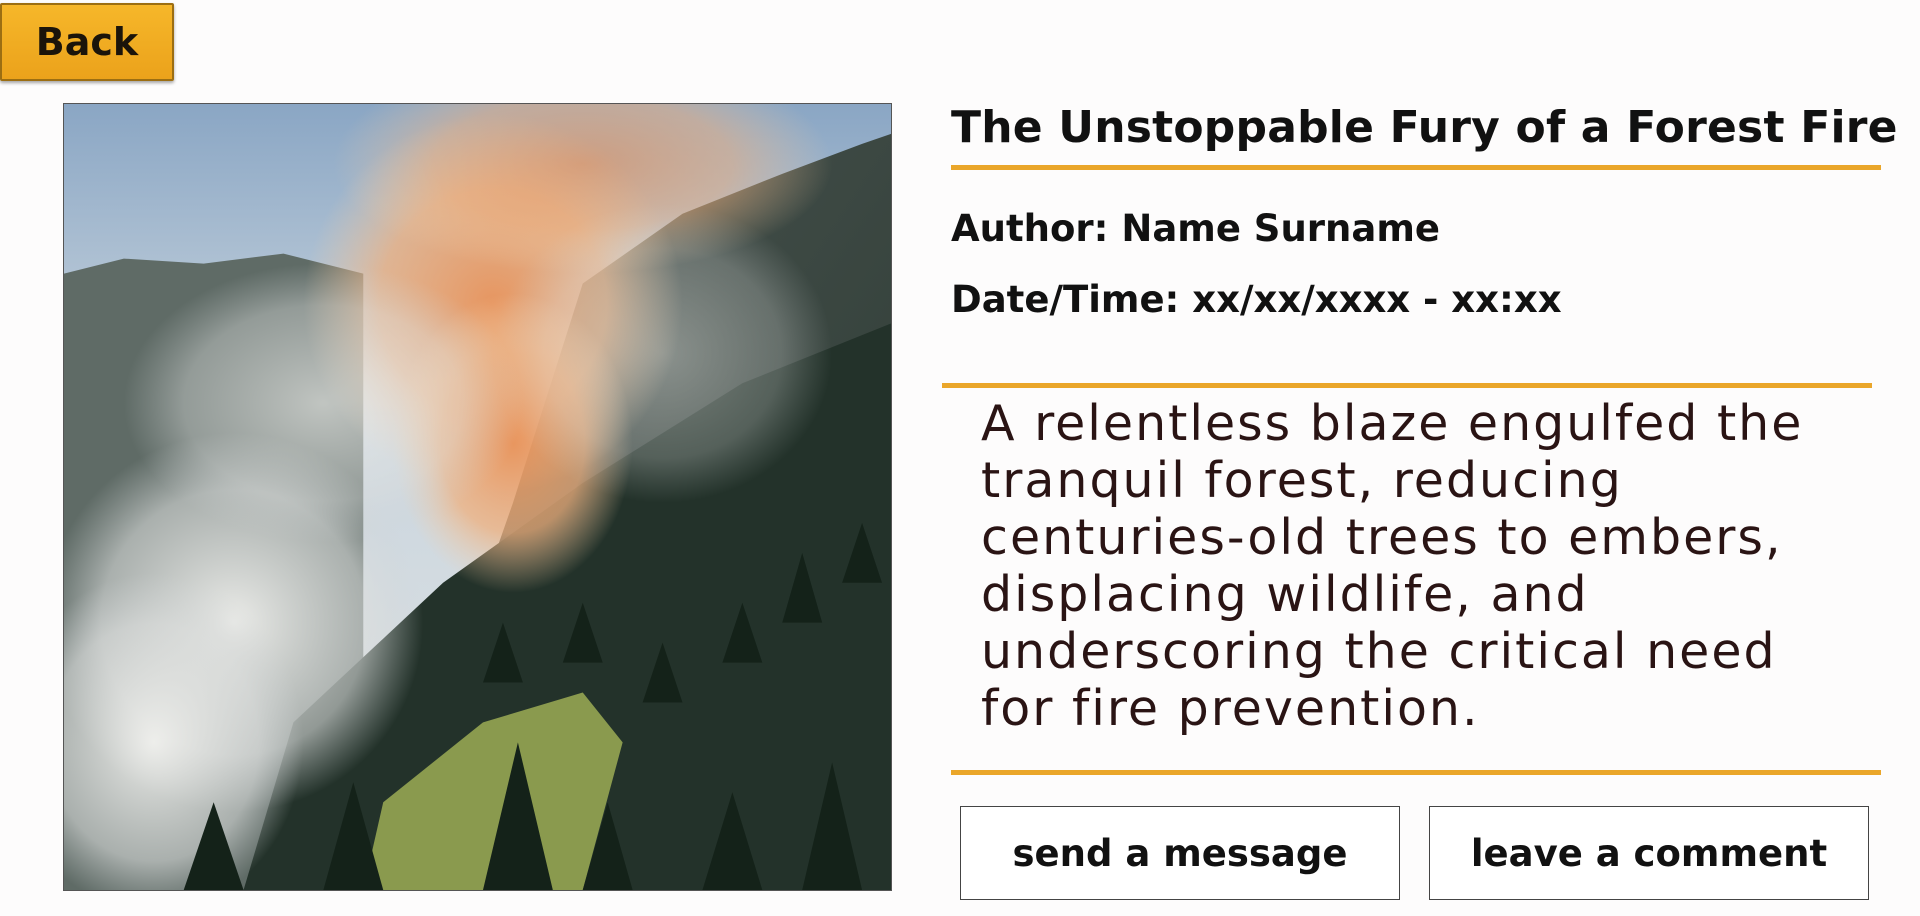 Image resolution: width=1920 pixels, height=916 pixels. I want to click on leave-comment-button: leave a comment, so click(1649, 853).